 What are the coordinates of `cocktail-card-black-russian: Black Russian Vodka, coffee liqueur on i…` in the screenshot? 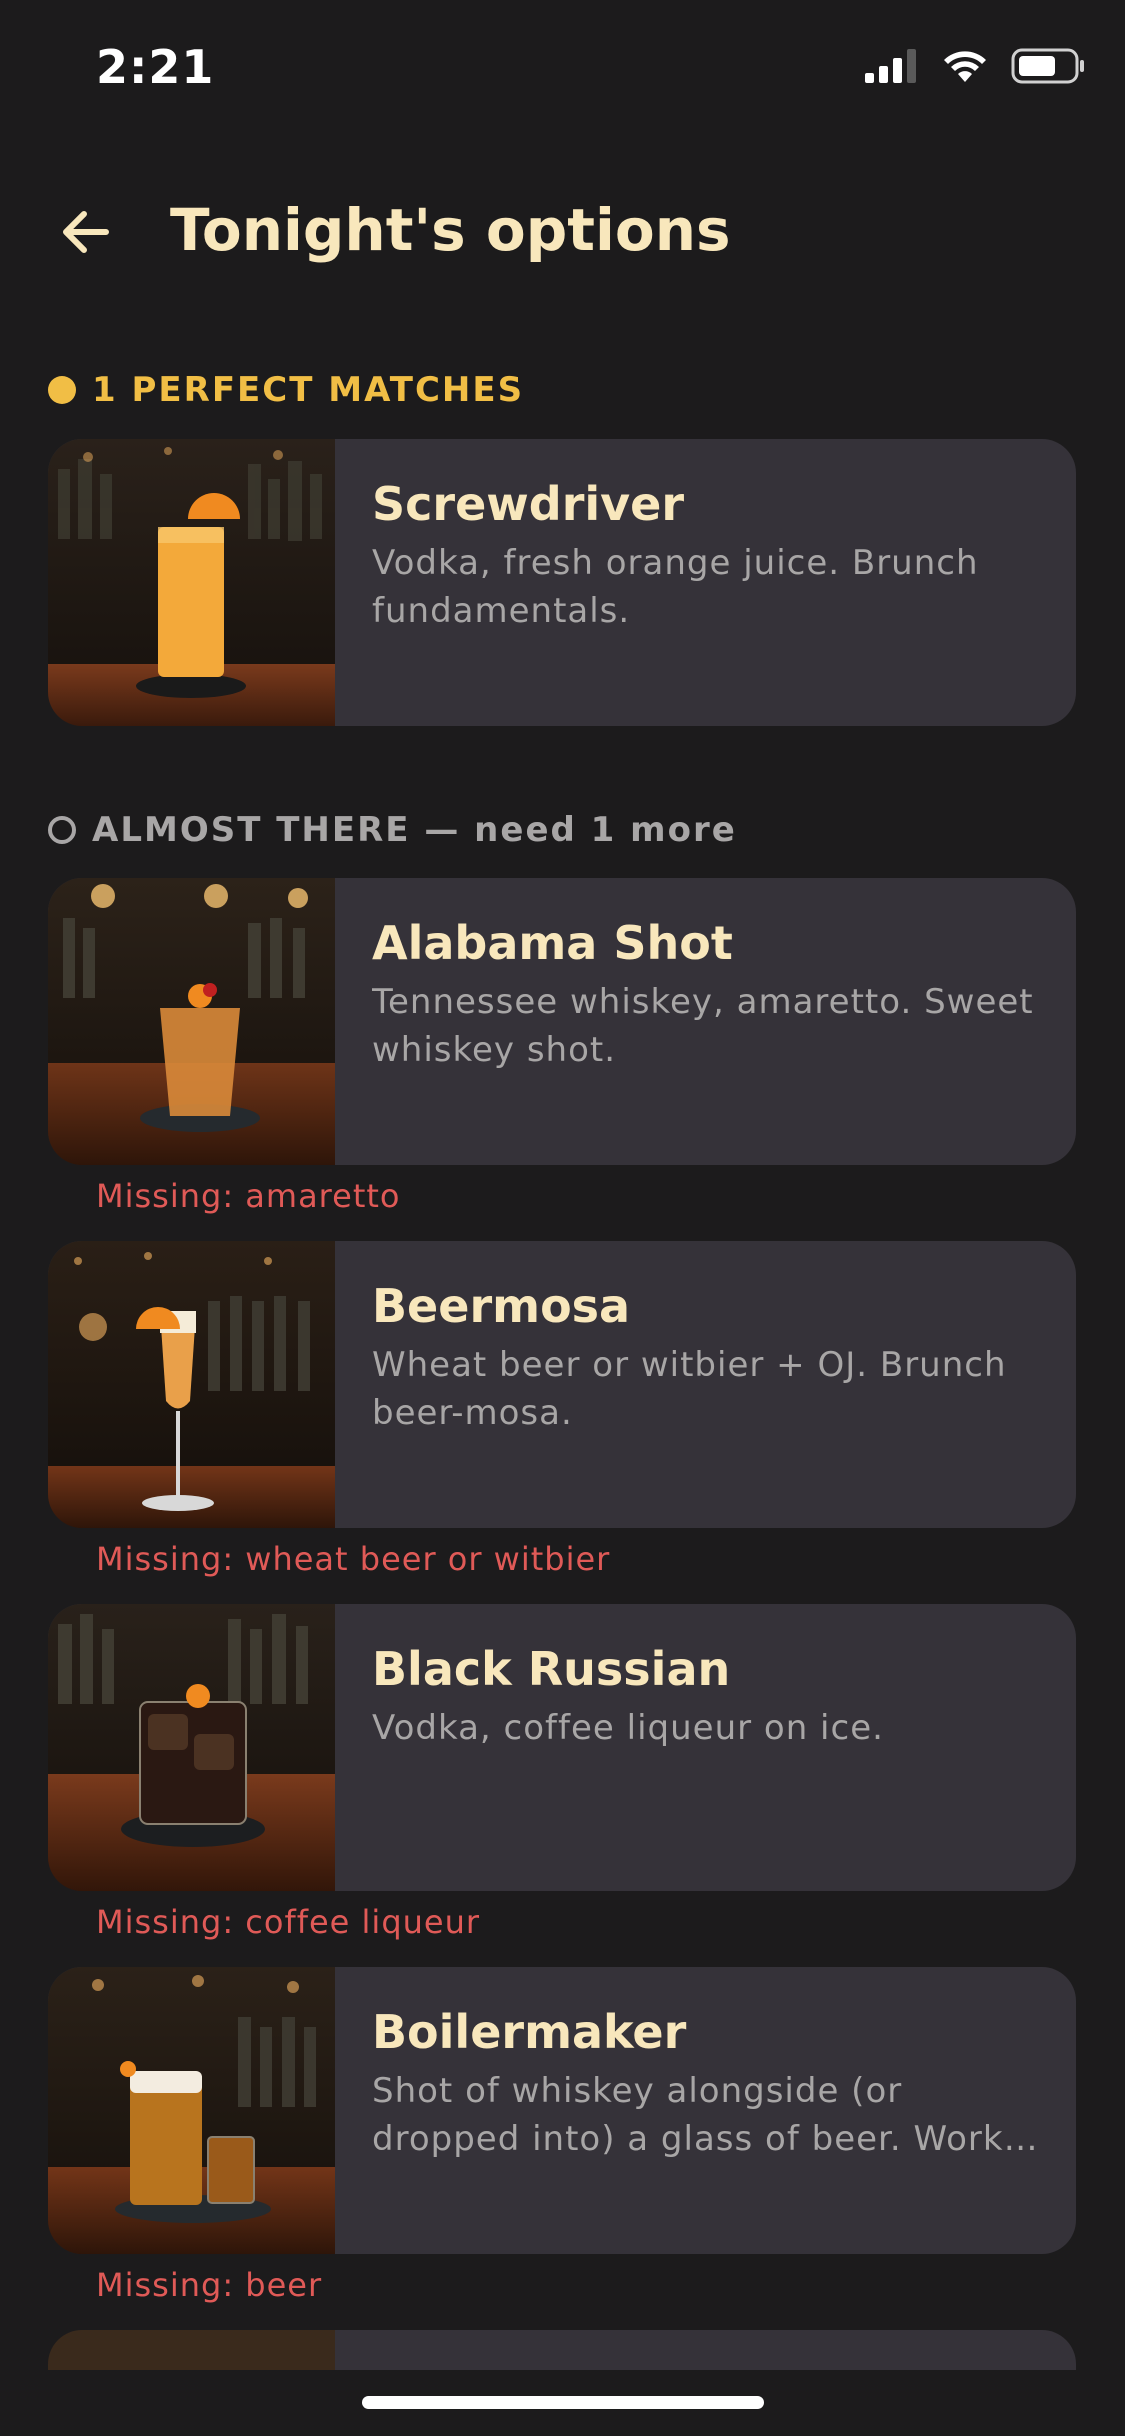 It's located at (562, 1747).